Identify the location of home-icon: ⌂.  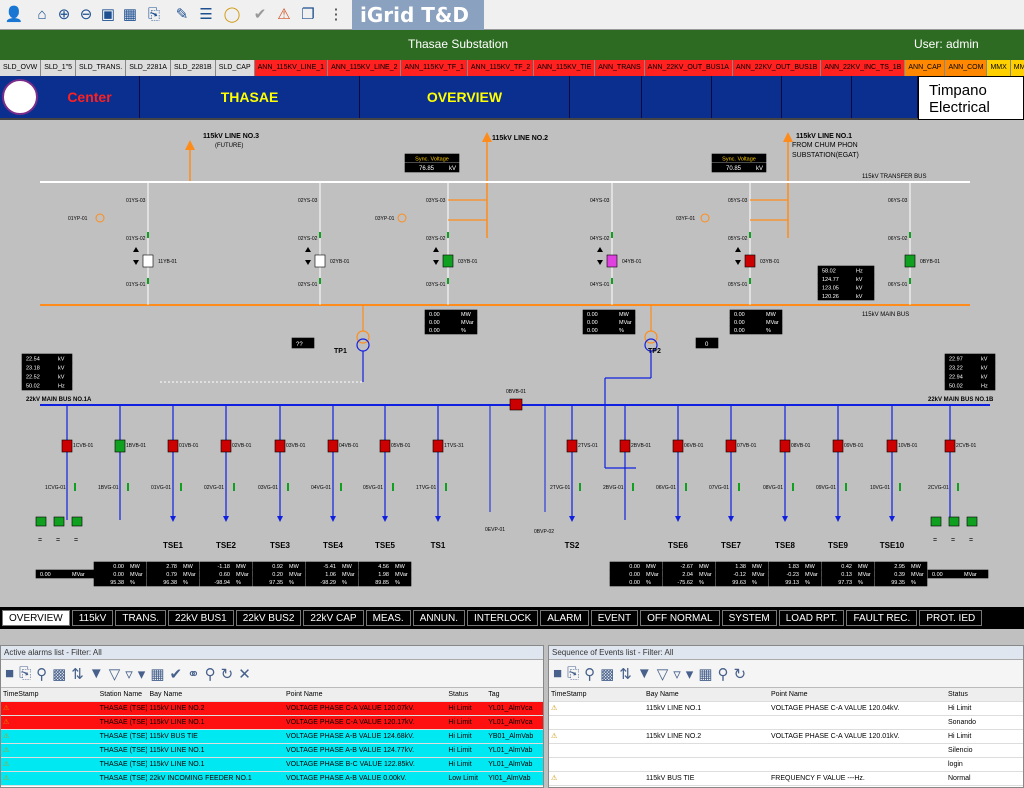
(42, 14).